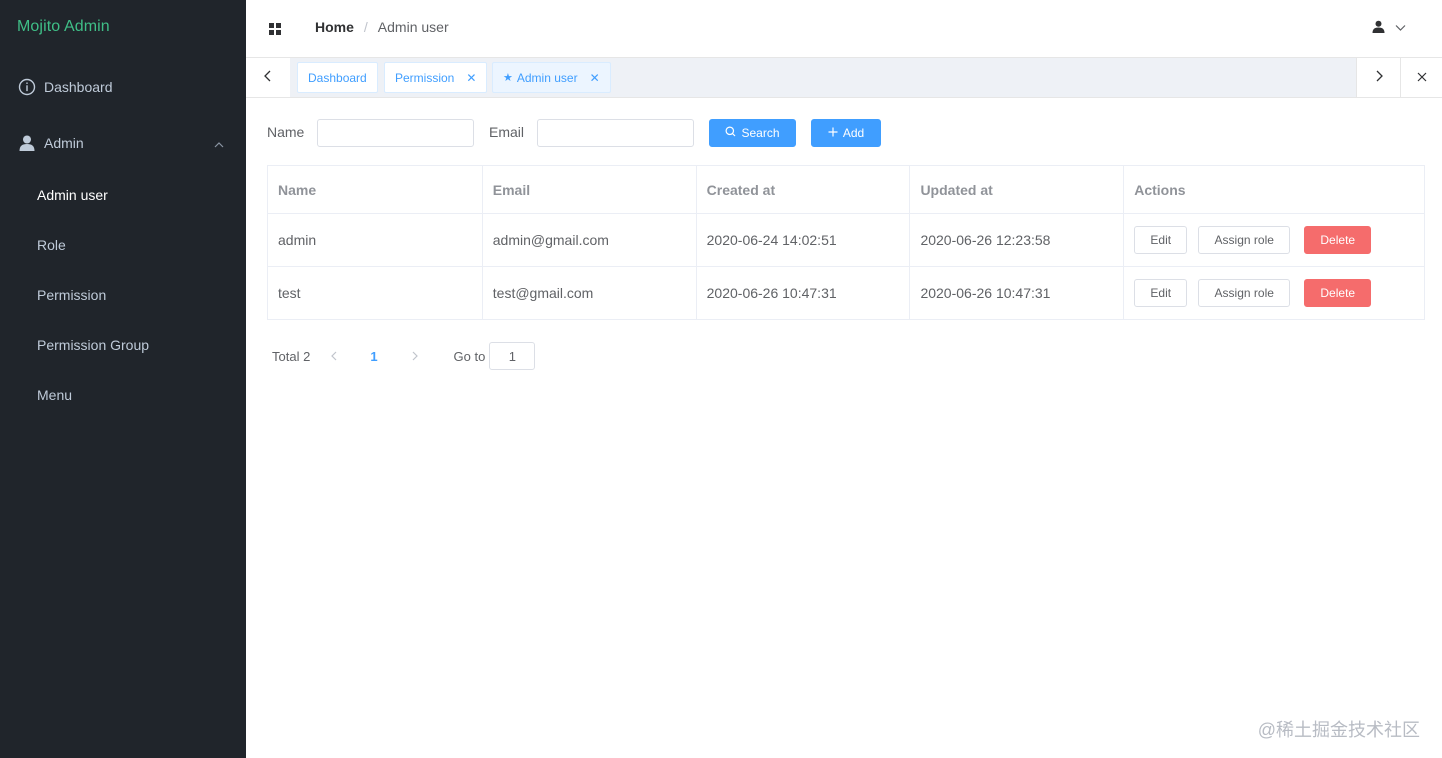  I want to click on pagination: Total 2 1 Go to, so click(404, 356).